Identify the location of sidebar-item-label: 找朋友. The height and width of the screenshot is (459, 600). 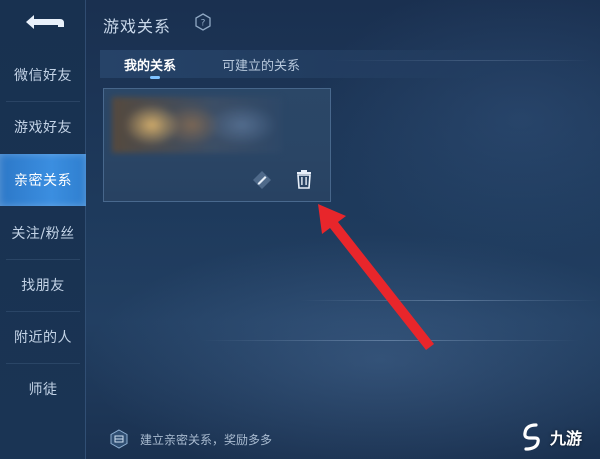
(43, 286).